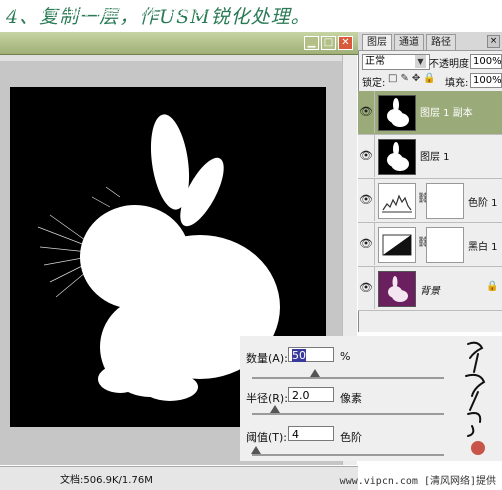 This screenshot has height=490, width=502. Describe the element at coordinates (420, 61) in the screenshot. I see `chevron-down-icon: ▼` at that location.